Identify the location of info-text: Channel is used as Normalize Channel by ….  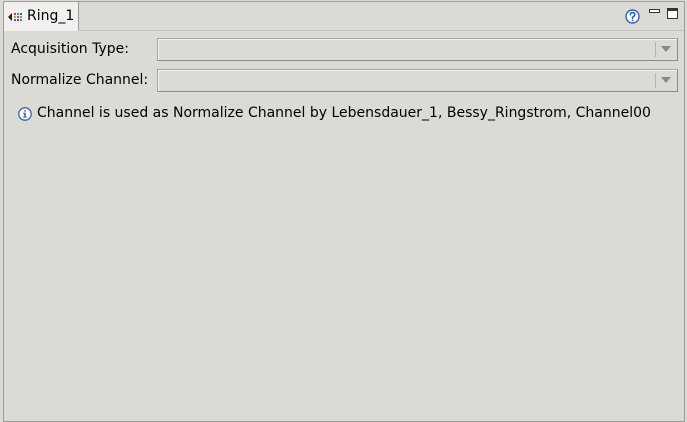
(344, 113).